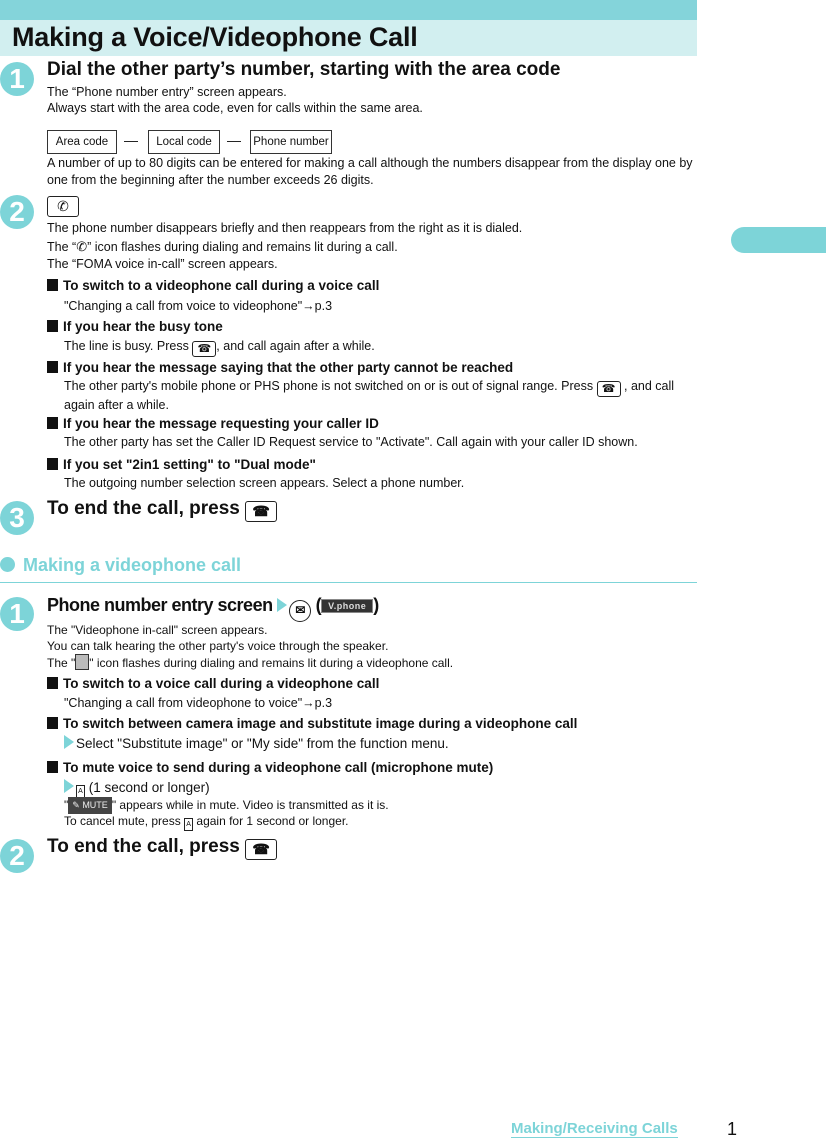 Image resolution: width=826 pixels, height=1140 pixels. I want to click on section-divider, so click(348, 582).